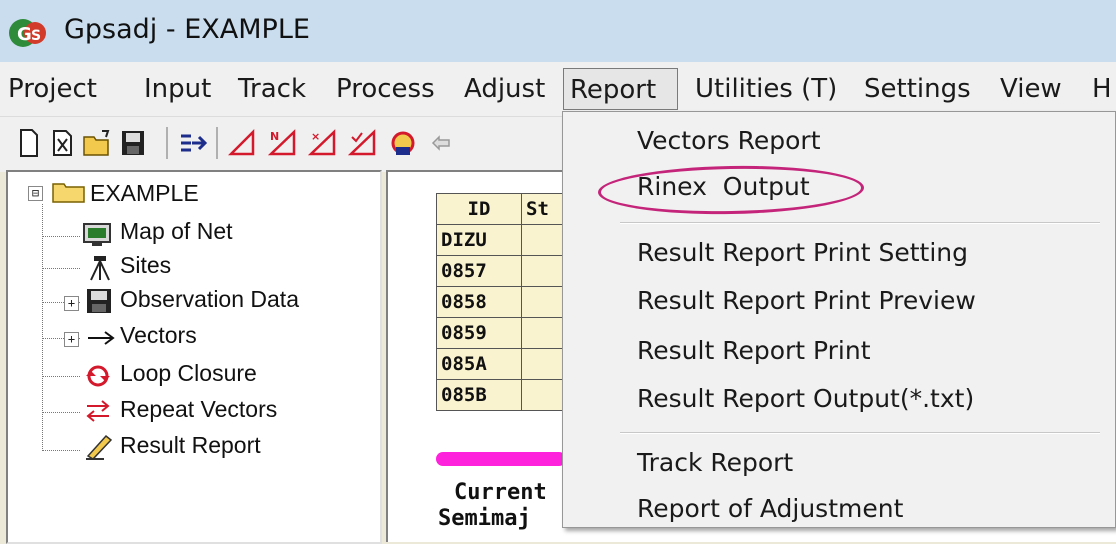 The width and height of the screenshot is (1116, 544). Describe the element at coordinates (479, 240) in the screenshot. I see `grid-cell: DIZU` at that location.